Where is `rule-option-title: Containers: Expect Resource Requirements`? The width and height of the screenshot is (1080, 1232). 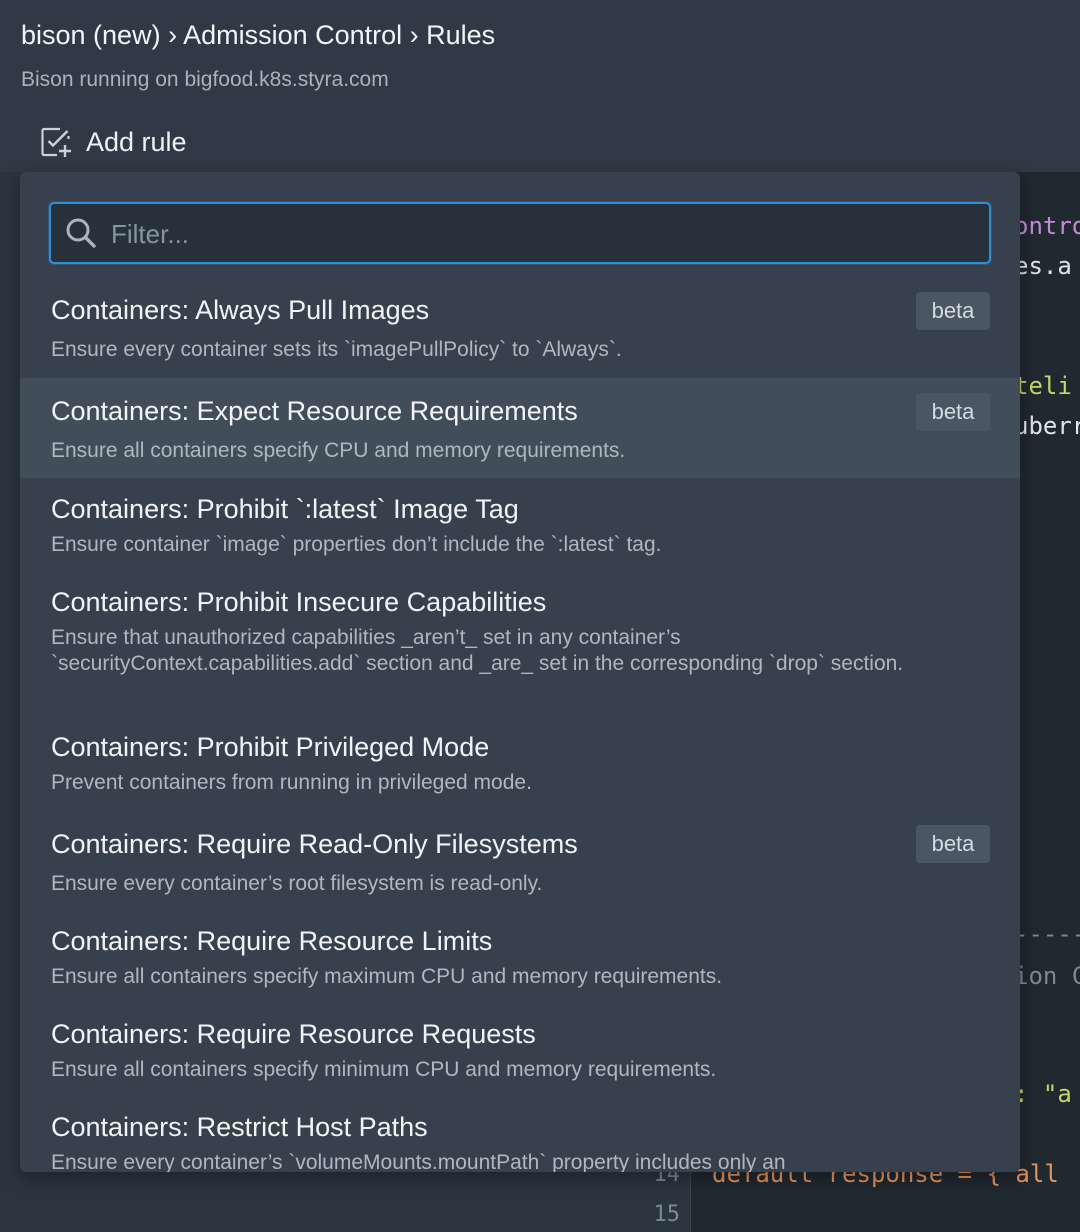 rule-option-title: Containers: Expect Resource Requirements is located at coordinates (314, 411).